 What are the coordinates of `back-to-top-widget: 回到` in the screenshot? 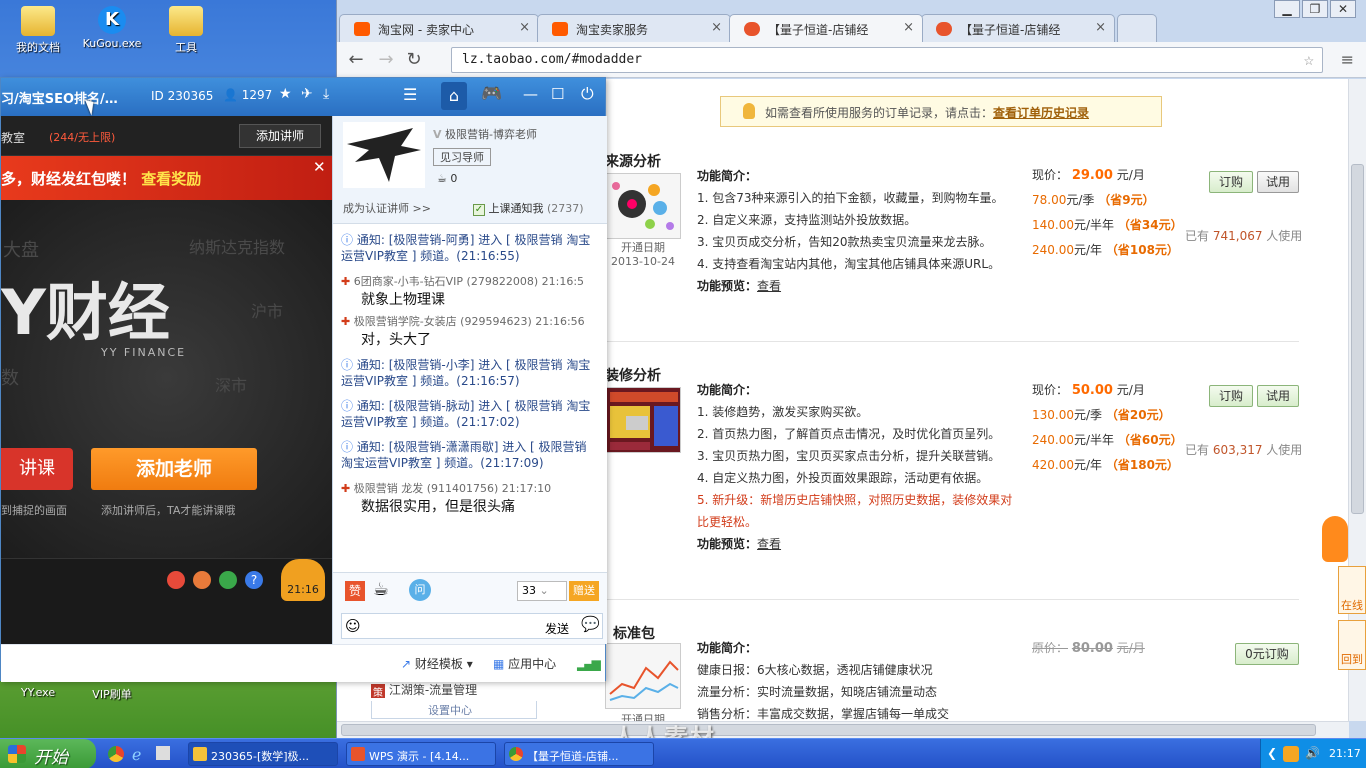 It's located at (1352, 645).